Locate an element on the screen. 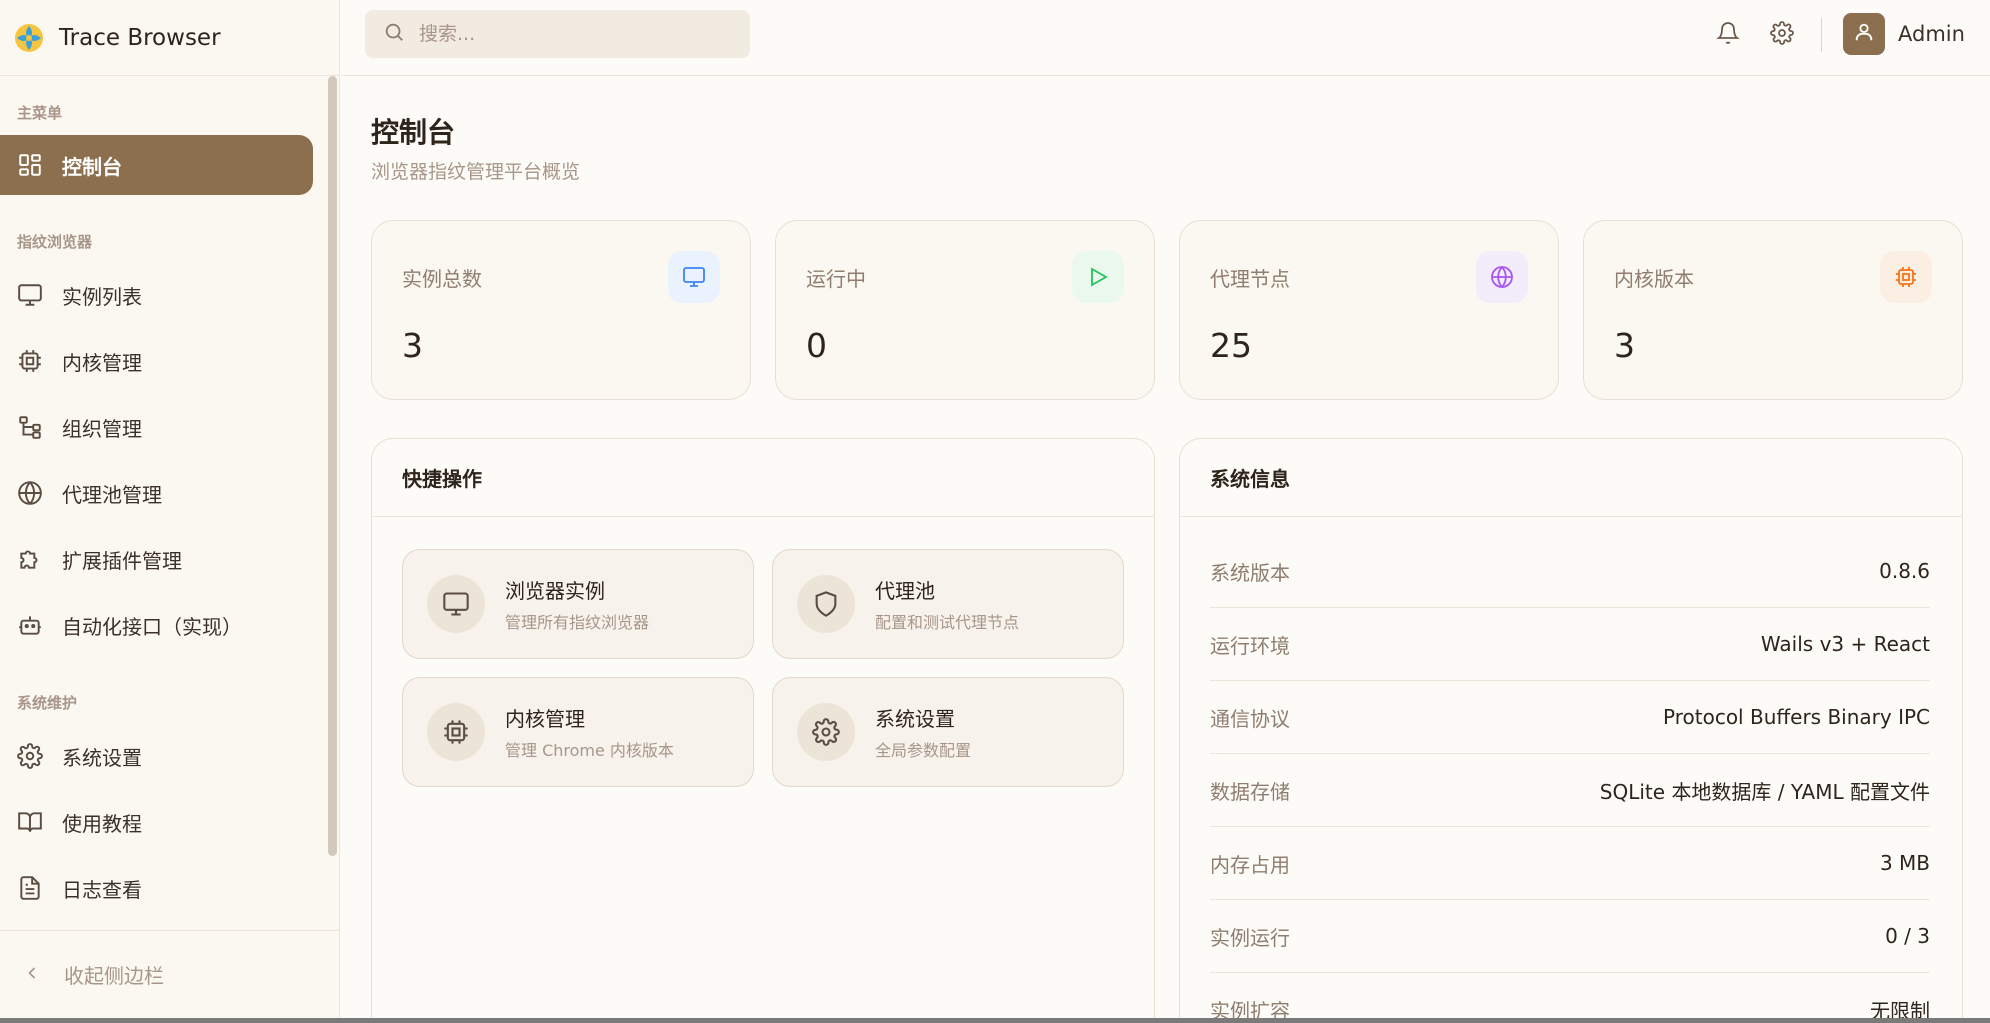 This screenshot has width=1990, height=1023. dashboard-icon is located at coordinates (30, 165).